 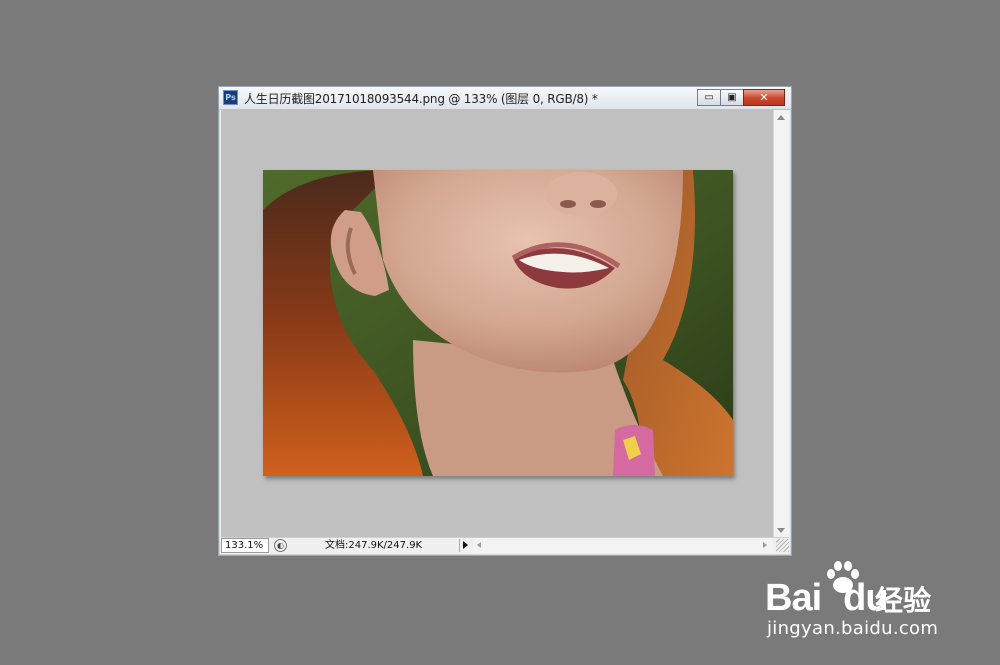 What do you see at coordinates (230, 97) in the screenshot?
I see `photoshop-app-icon: Ps` at bounding box center [230, 97].